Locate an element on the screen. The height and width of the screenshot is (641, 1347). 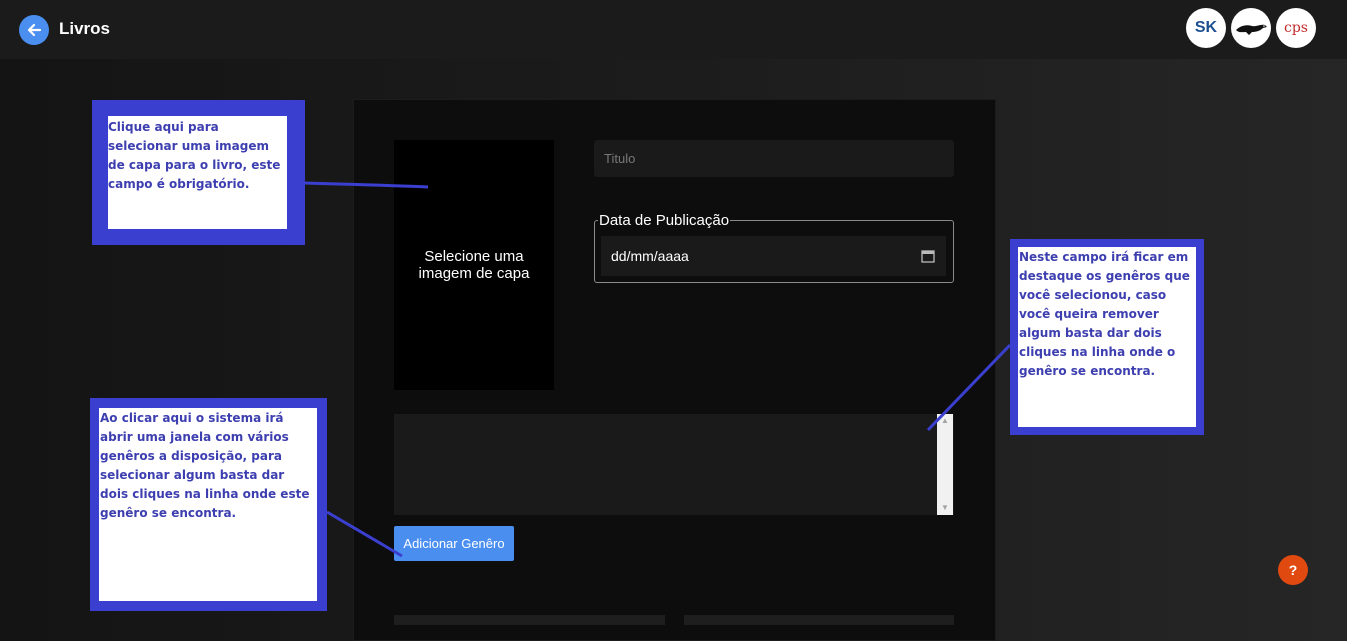
logo-sk: SK is located at coordinates (1206, 28).